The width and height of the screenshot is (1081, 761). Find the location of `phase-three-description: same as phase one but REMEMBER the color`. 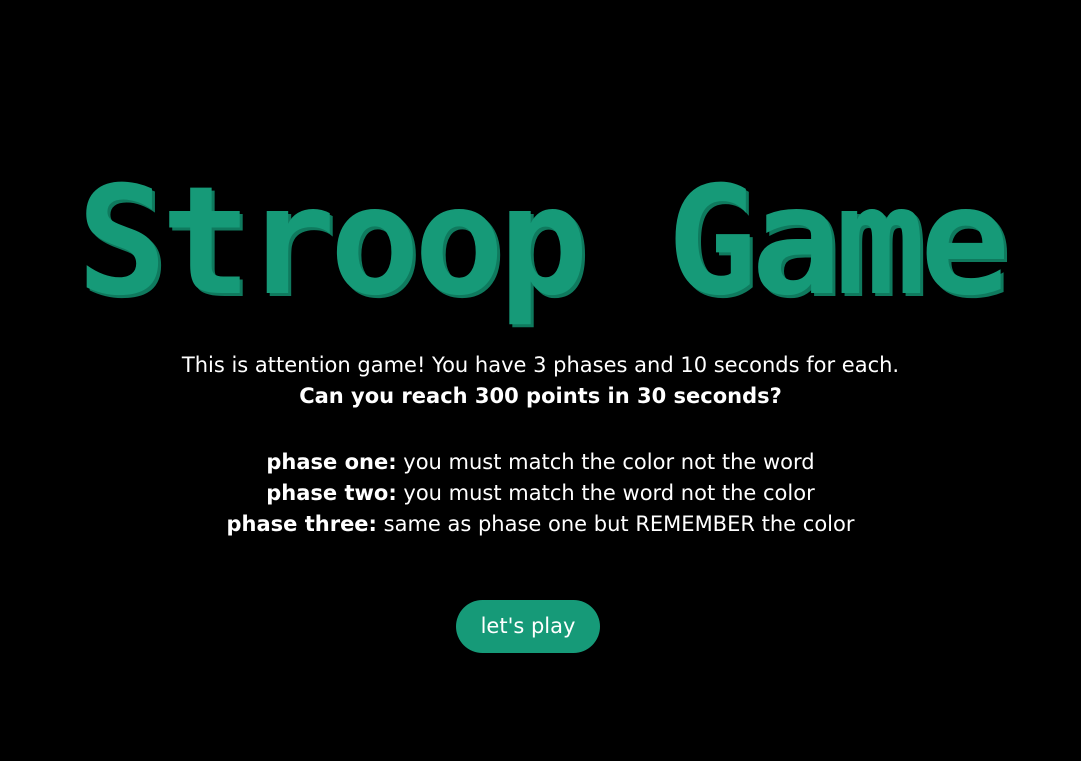

phase-three-description: same as phase one but REMEMBER the color is located at coordinates (615, 524).